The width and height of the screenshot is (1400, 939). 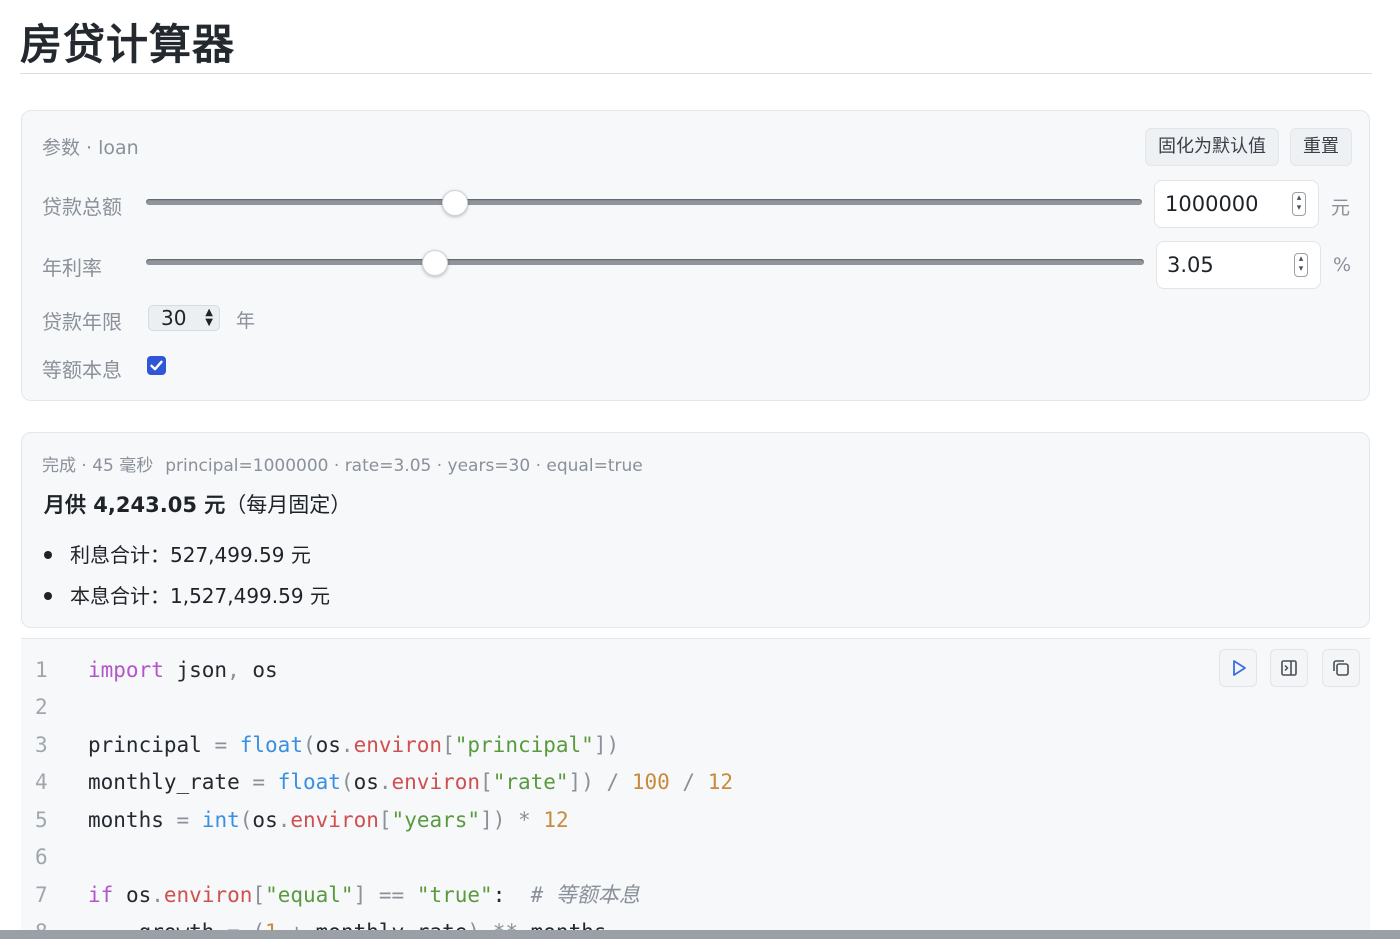 I want to click on rate-slider, so click(x=645, y=262).